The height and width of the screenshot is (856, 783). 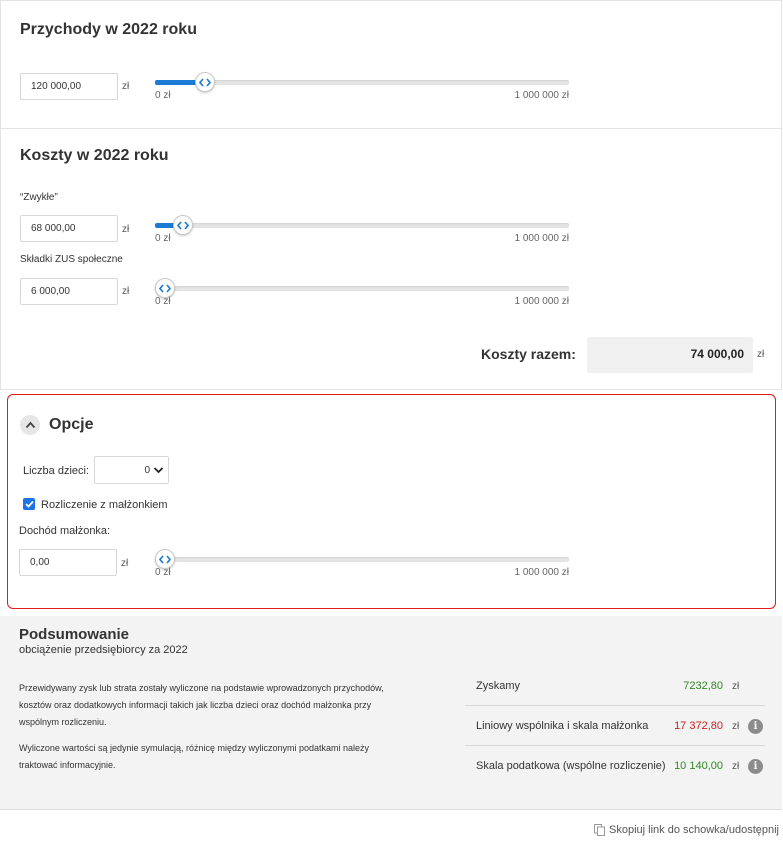 I want to click on copy-link-label: Skopiuj link do schowka/udostępnij, so click(x=694, y=830).